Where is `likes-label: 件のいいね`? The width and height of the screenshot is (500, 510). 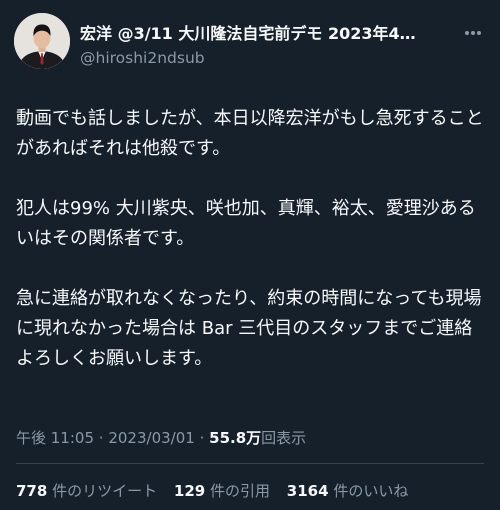 likes-label: 件のいいね is located at coordinates (371, 491).